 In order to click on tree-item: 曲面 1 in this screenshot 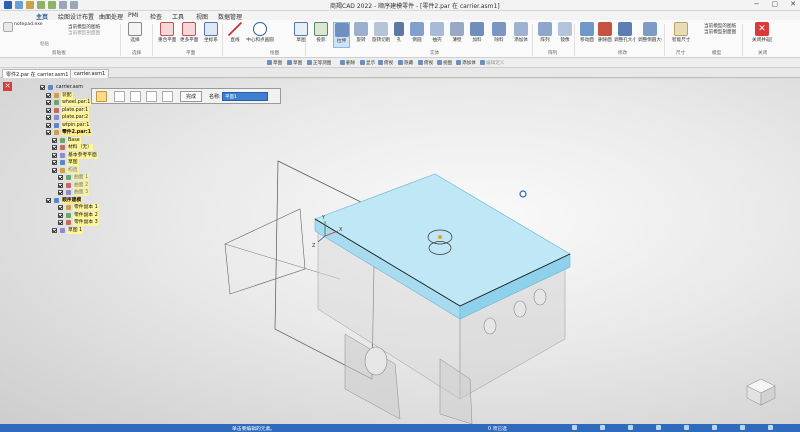, I will do `click(100, 177)`.